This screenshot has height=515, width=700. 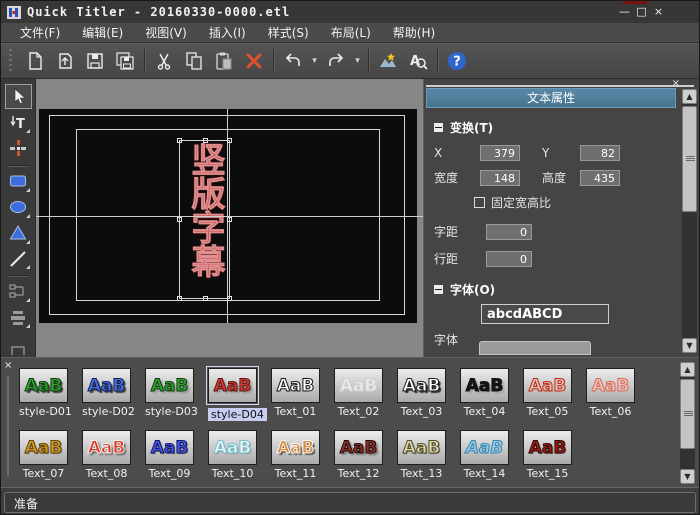 I want to click on transform-section-header: 变换(T), so click(x=555, y=127).